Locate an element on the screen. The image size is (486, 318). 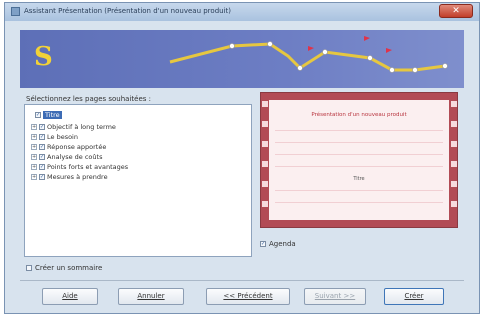
agenda-option: ✓ Agenda is located at coordinates (278, 244).